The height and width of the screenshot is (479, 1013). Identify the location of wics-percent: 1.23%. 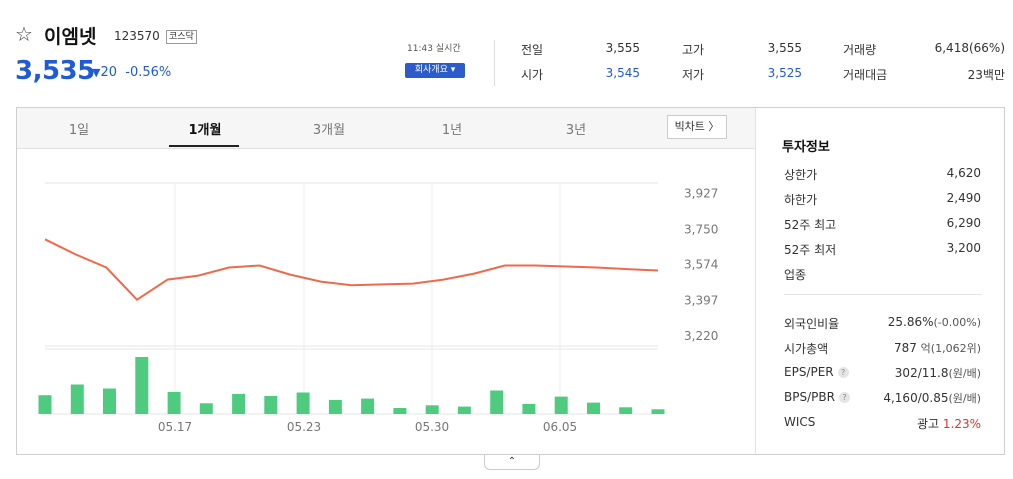
(961, 424).